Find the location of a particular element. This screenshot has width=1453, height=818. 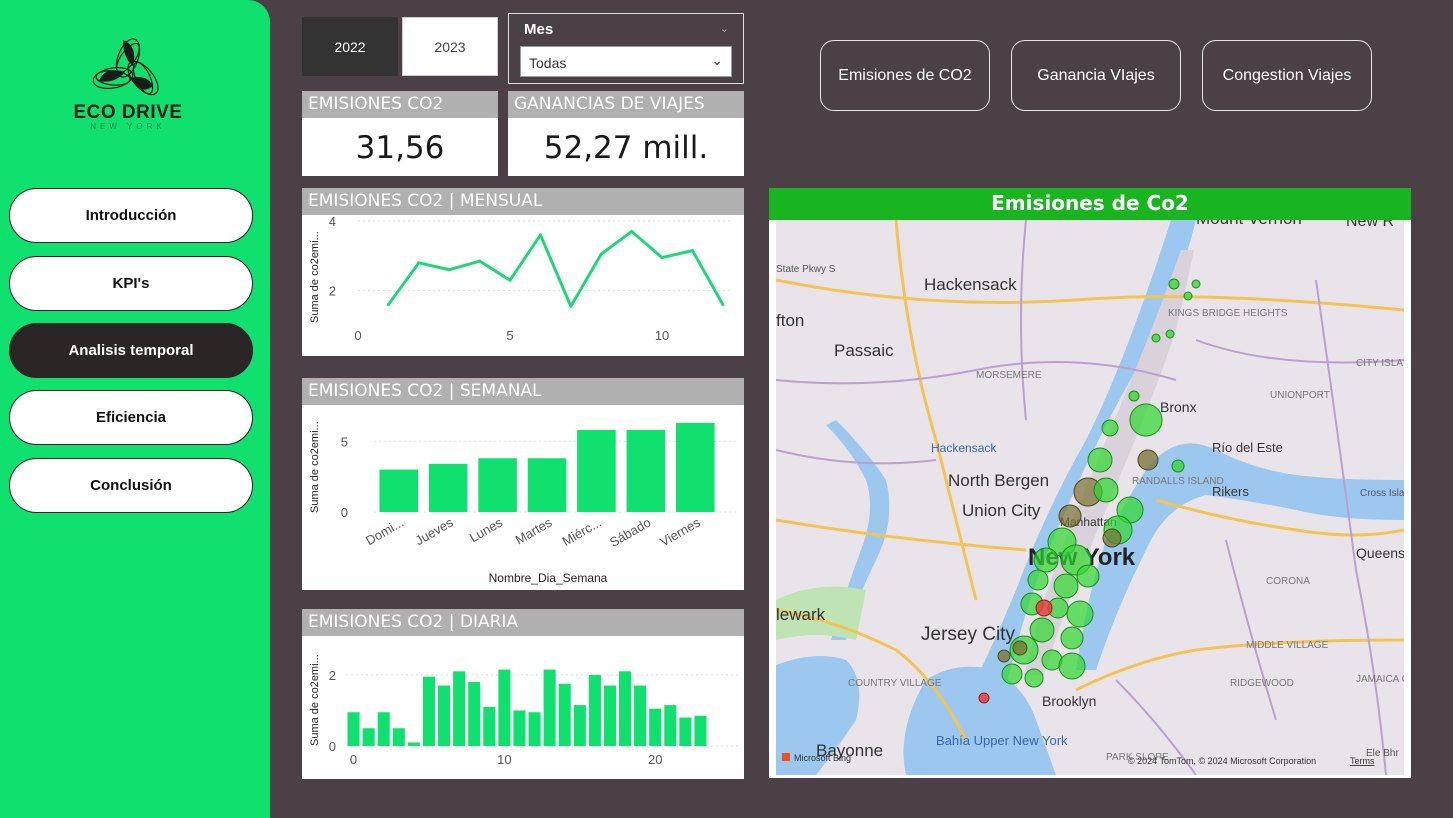

x-category-label: Martes is located at coordinates (534, 530).